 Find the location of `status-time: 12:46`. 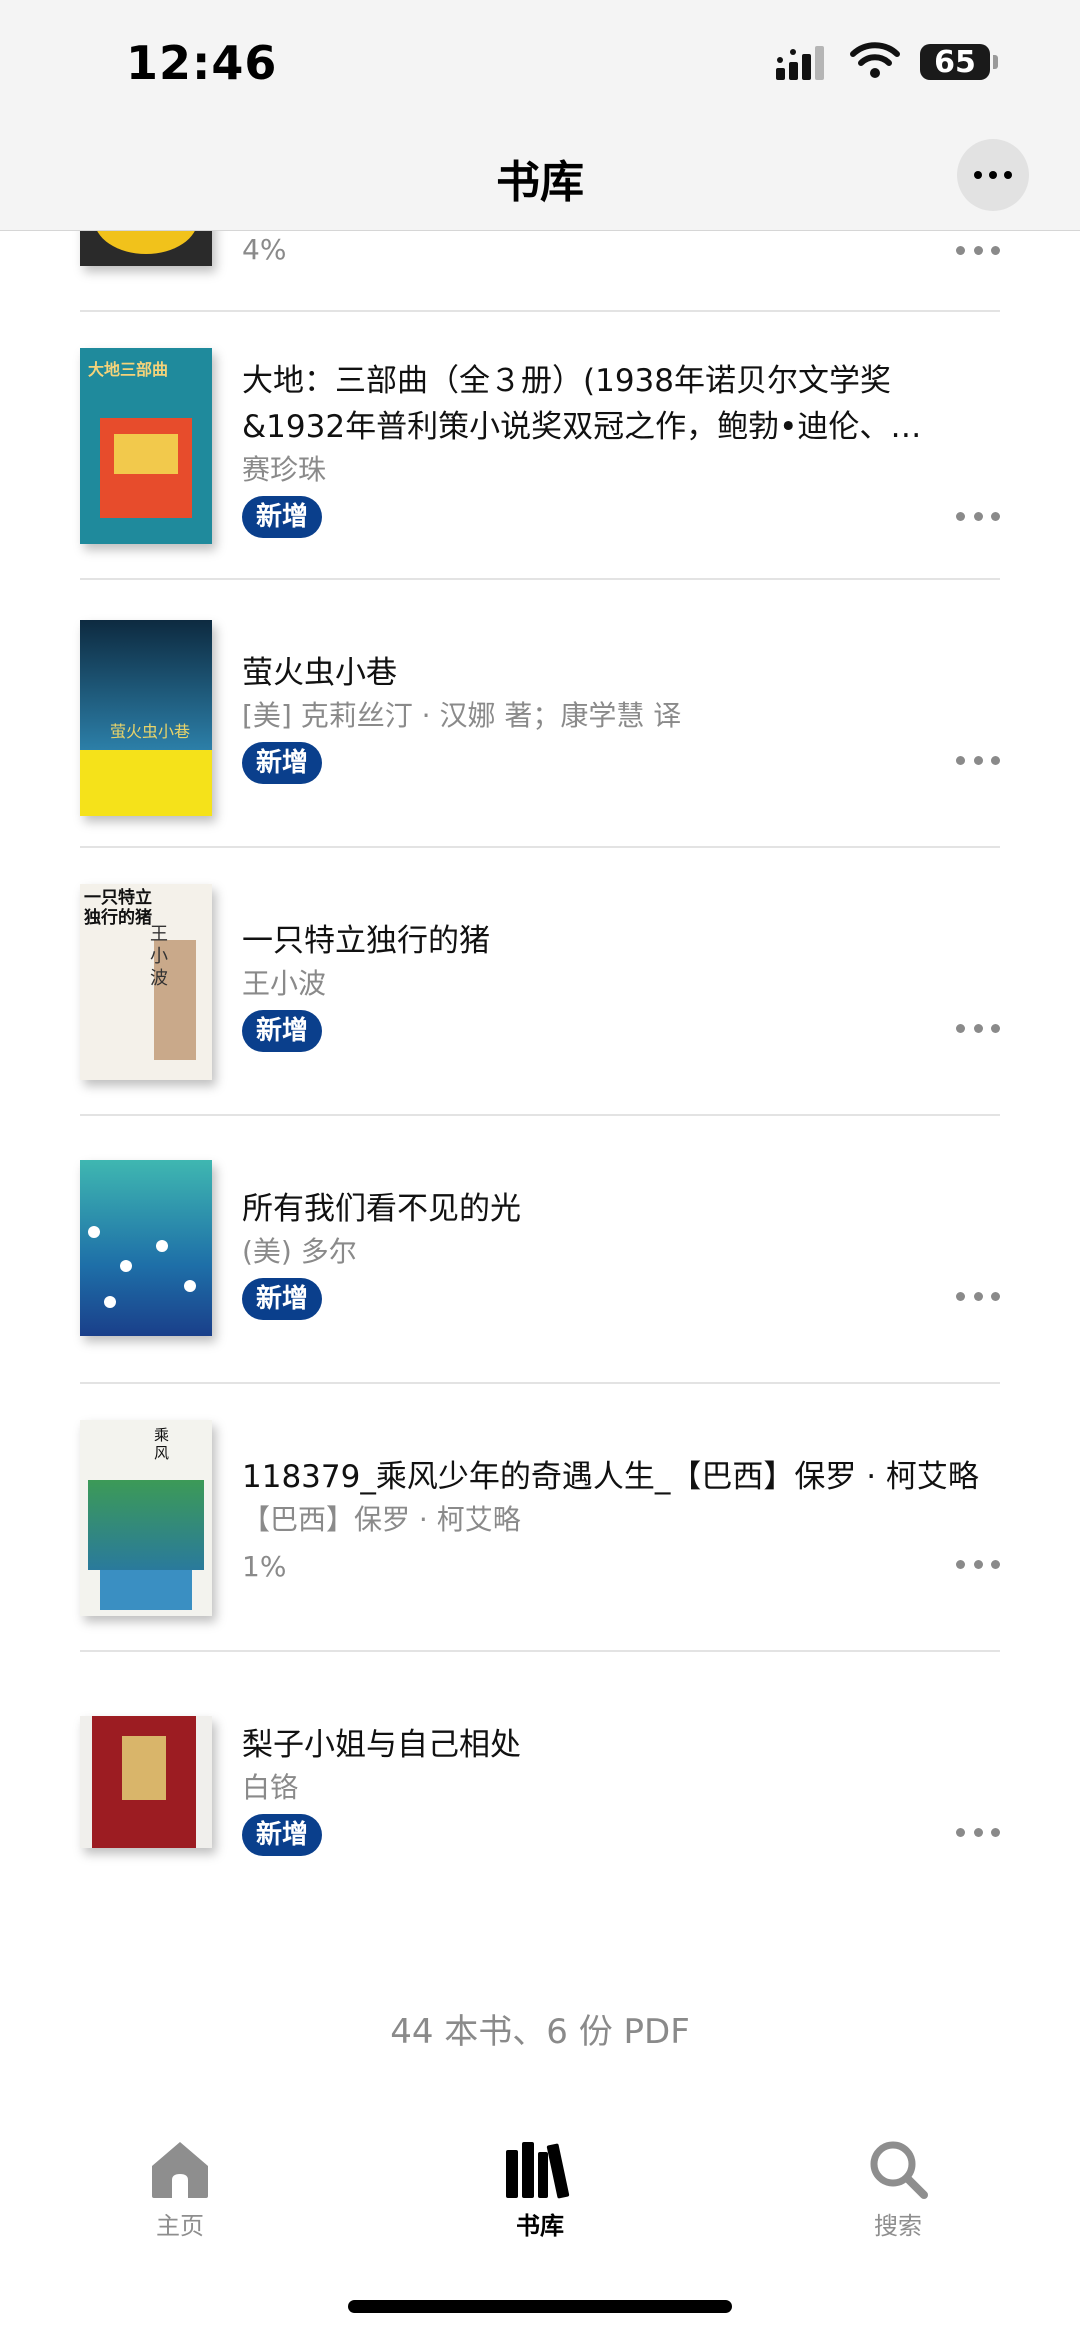

status-time: 12:46 is located at coordinates (202, 63).